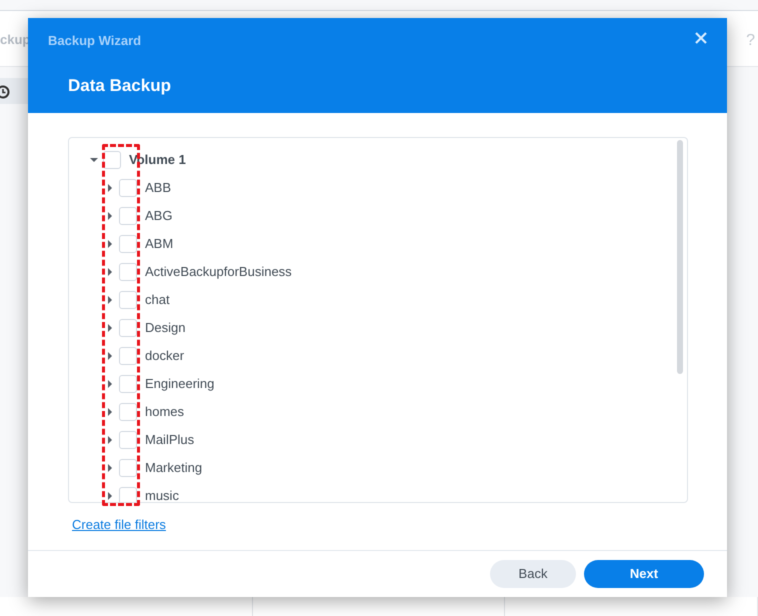 The width and height of the screenshot is (758, 616). What do you see at coordinates (701, 38) in the screenshot?
I see `close-icon` at bounding box center [701, 38].